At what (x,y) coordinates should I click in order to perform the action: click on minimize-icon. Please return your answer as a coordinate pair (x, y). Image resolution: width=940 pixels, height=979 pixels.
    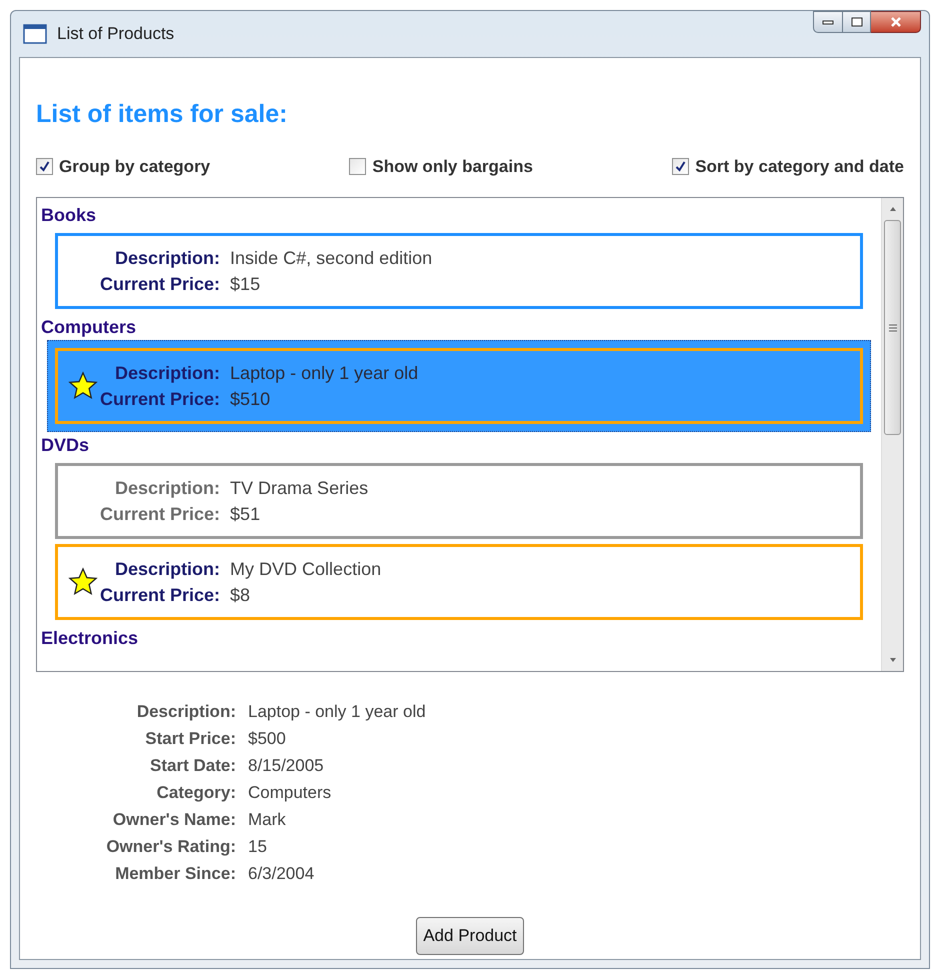
    Looking at the image, I should click on (828, 22).